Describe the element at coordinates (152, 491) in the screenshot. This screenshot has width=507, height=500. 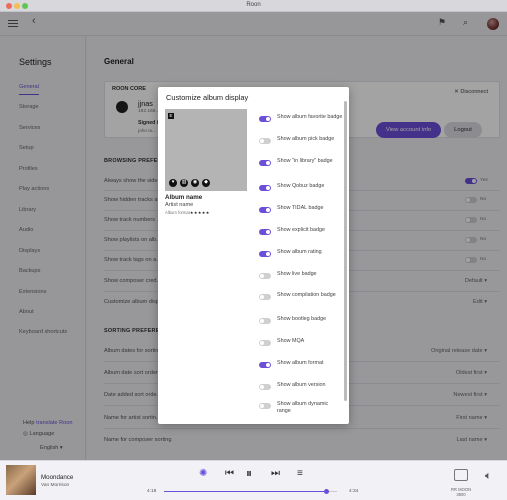
I see `elapsed-time: 4:18` at that location.